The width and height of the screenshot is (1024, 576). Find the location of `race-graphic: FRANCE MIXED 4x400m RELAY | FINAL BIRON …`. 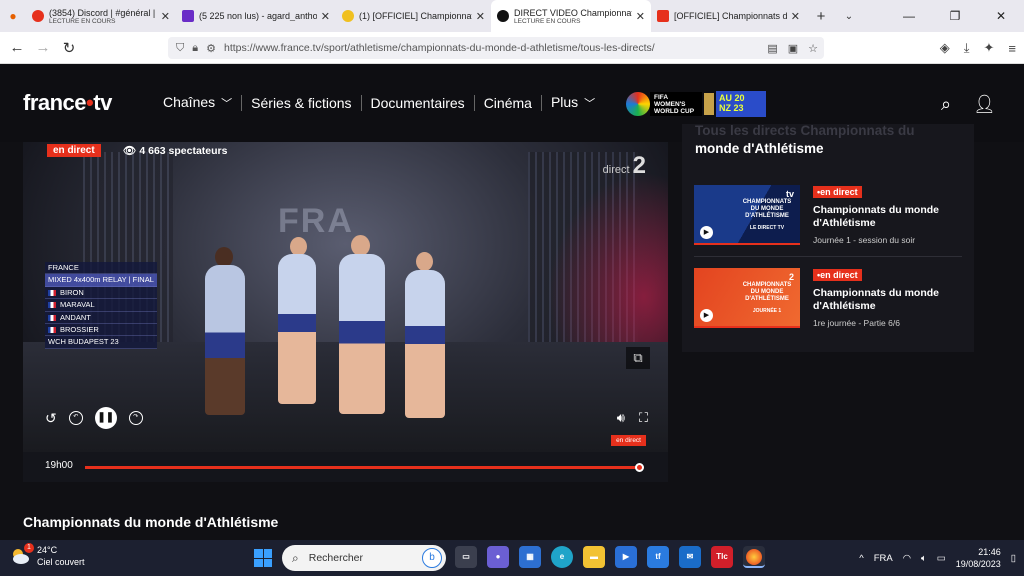

race-graphic: FRANCE MIXED 4x400m RELAY | FINAL BIRON … is located at coordinates (101, 305).